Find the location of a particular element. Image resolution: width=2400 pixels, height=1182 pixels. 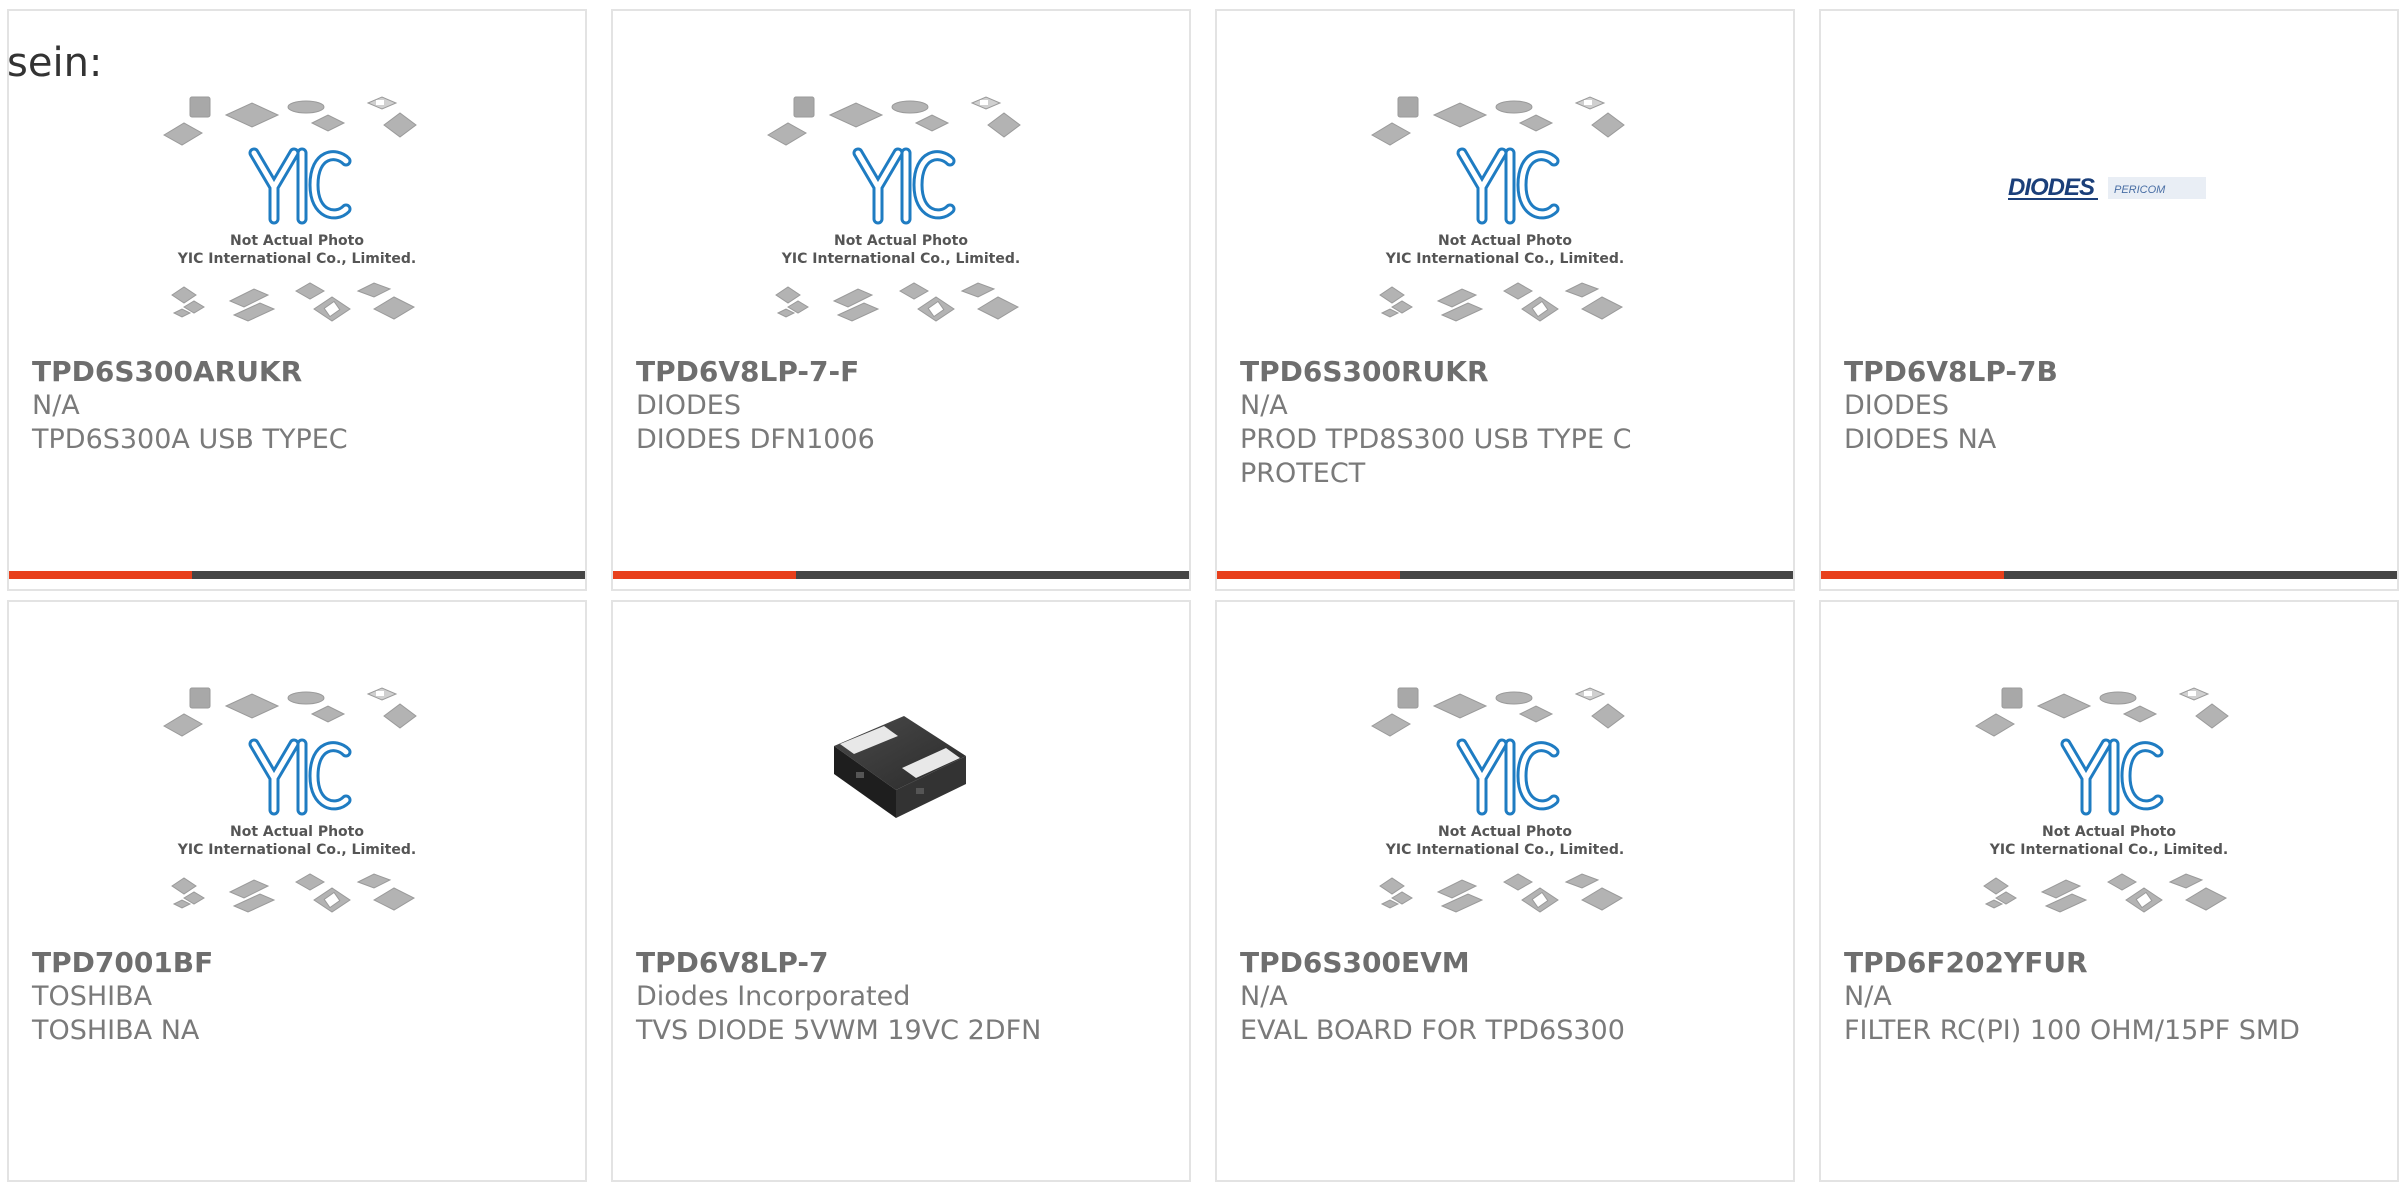

product-description: DIODES DFN1006 is located at coordinates (755, 439).